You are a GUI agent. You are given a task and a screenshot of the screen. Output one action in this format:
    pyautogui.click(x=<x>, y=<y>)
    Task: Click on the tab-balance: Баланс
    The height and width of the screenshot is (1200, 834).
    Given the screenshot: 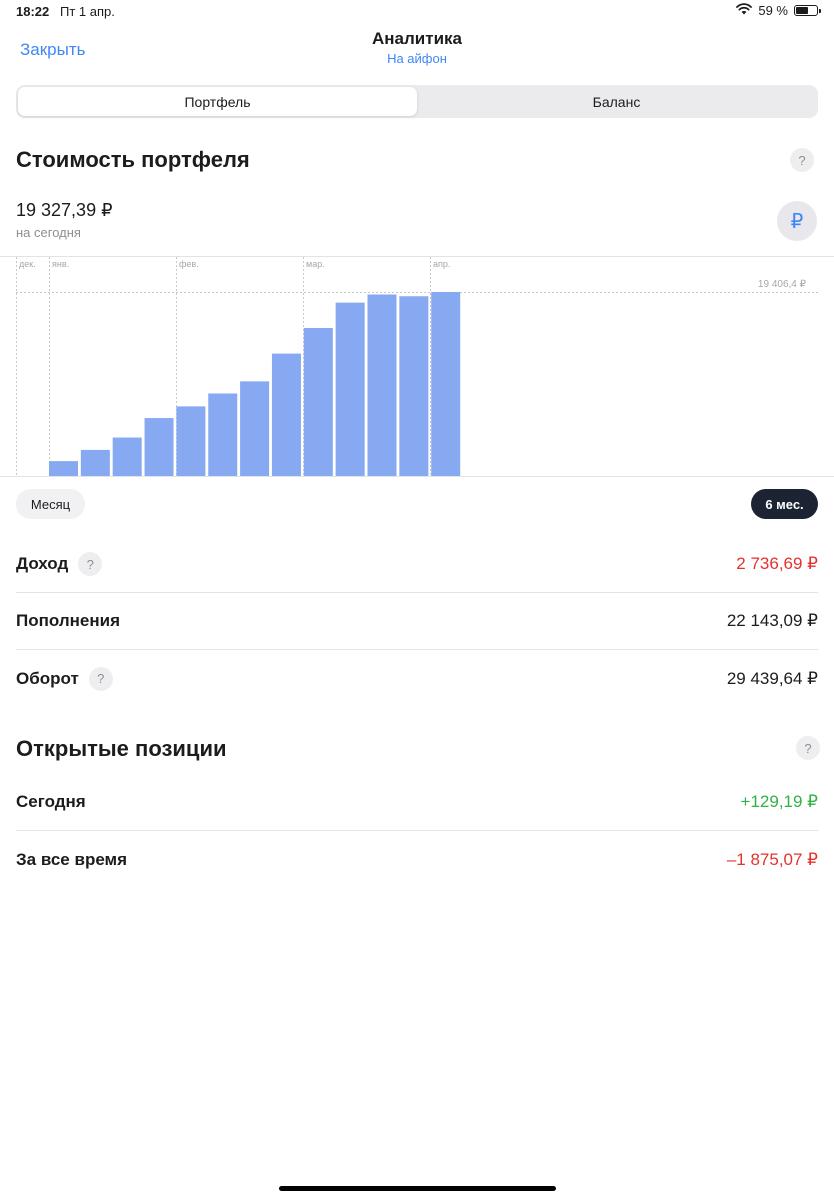 What is the action you would take?
    pyautogui.click(x=616, y=101)
    